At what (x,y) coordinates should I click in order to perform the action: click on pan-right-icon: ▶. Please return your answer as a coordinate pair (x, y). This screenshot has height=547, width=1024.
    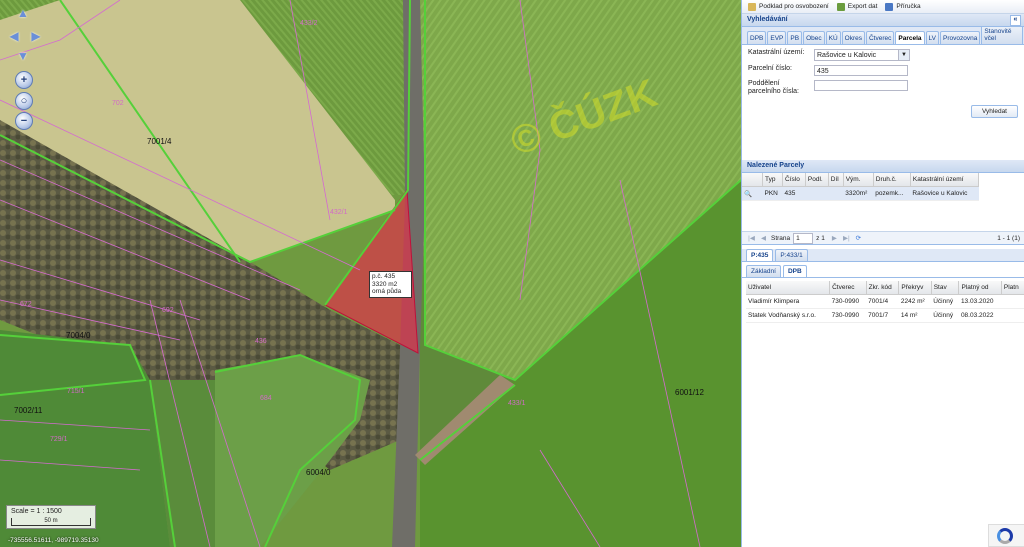
    Looking at the image, I should click on (36, 36).